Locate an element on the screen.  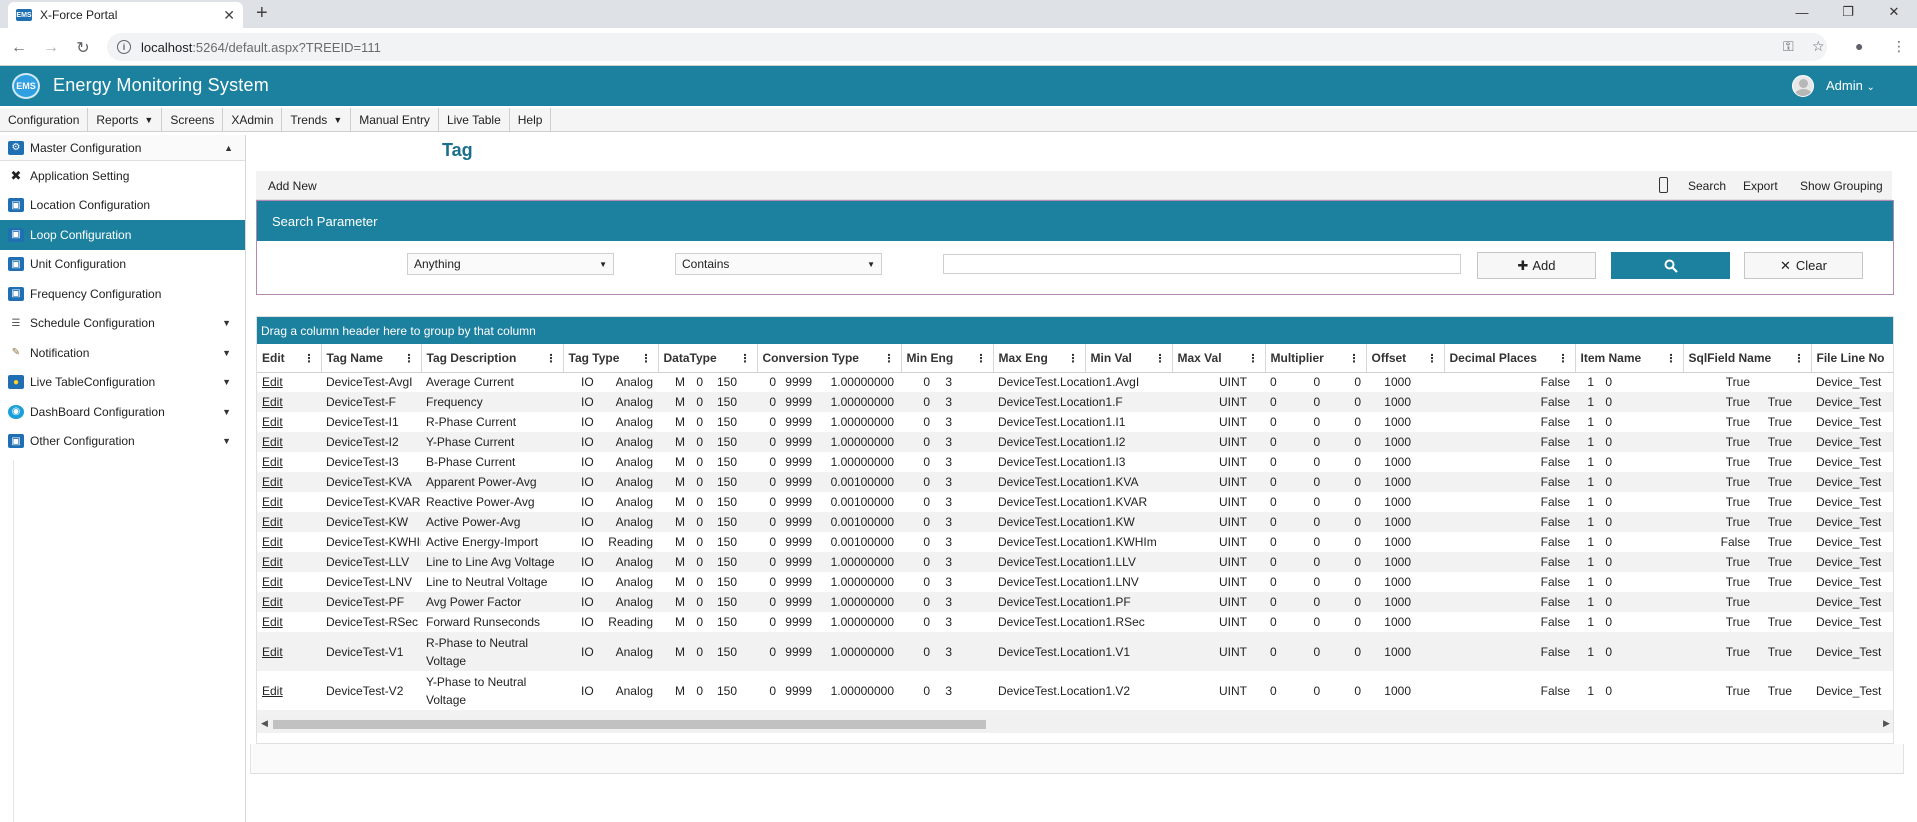
clear-button: ✕ Clear is located at coordinates (1803, 265).